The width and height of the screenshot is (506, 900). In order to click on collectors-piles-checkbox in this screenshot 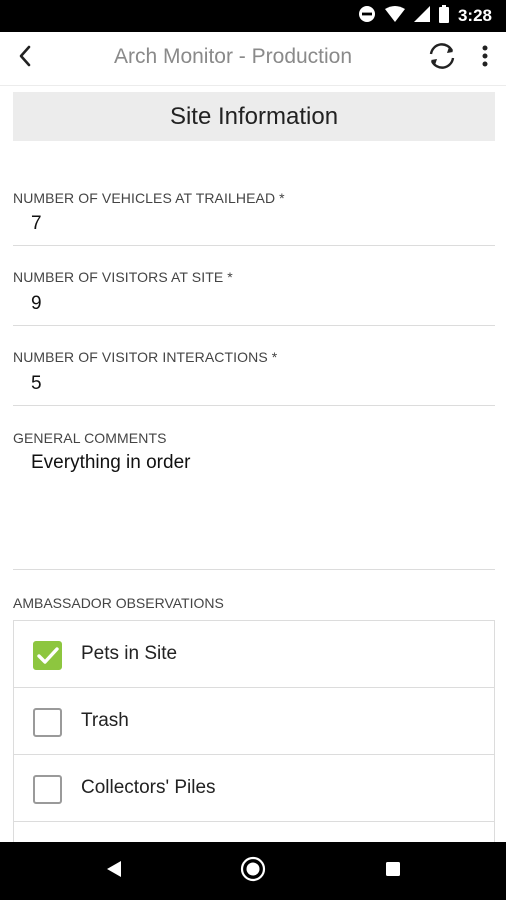, I will do `click(47, 789)`.